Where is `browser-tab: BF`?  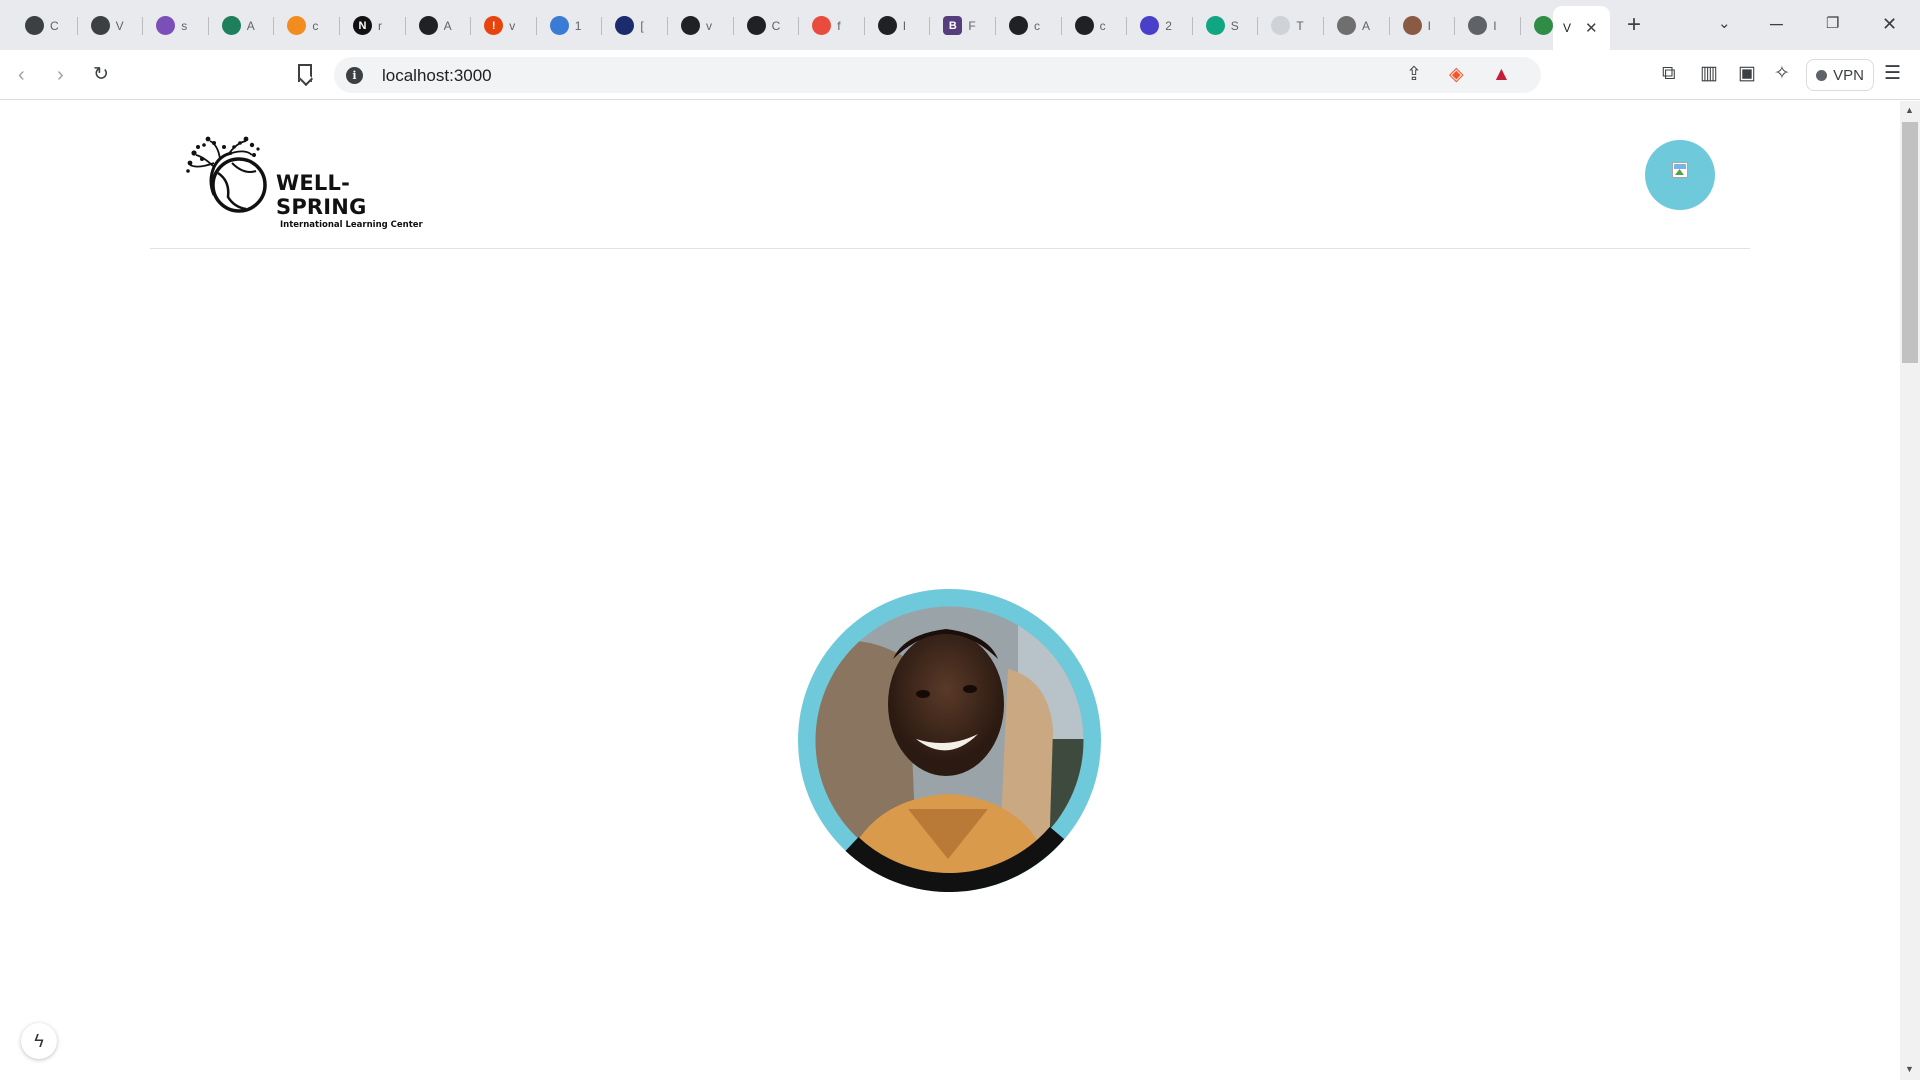
browser-tab: BF is located at coordinates (964, 25).